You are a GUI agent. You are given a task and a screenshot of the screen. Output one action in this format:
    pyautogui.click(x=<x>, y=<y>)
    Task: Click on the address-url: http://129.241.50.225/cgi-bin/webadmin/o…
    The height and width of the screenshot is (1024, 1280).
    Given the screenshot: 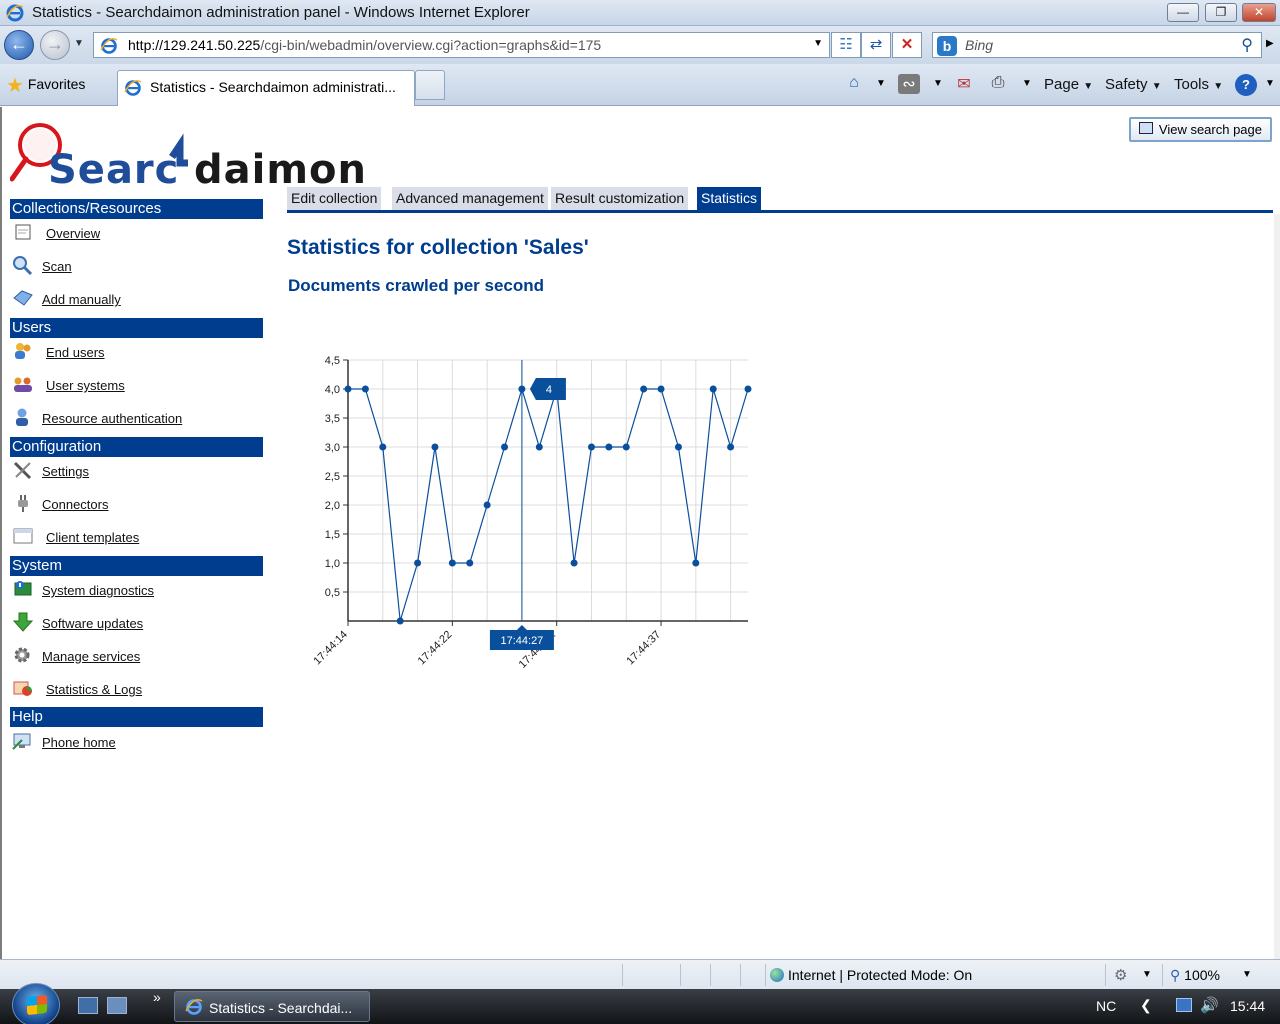 What is the action you would take?
    pyautogui.click(x=364, y=45)
    